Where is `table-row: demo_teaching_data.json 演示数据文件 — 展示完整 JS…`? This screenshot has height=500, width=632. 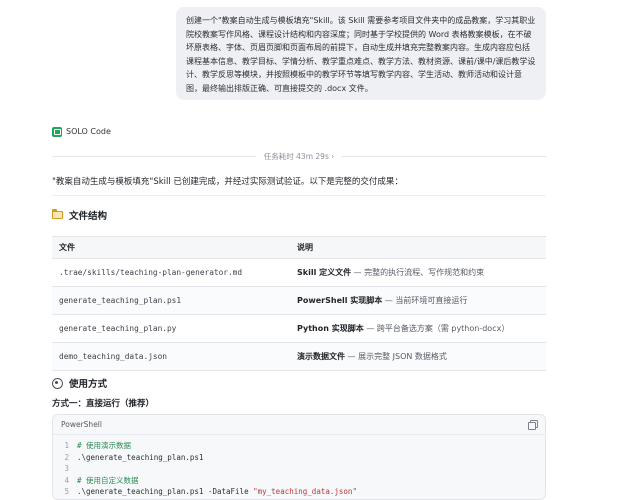
table-row: demo_teaching_data.json 演示数据文件 — 展示完整 JS… is located at coordinates (299, 356).